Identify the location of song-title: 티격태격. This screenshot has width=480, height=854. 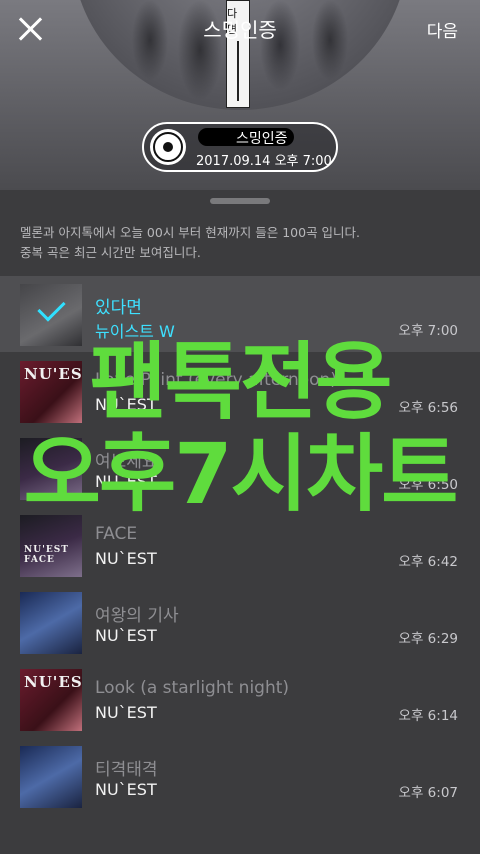
(126, 770).